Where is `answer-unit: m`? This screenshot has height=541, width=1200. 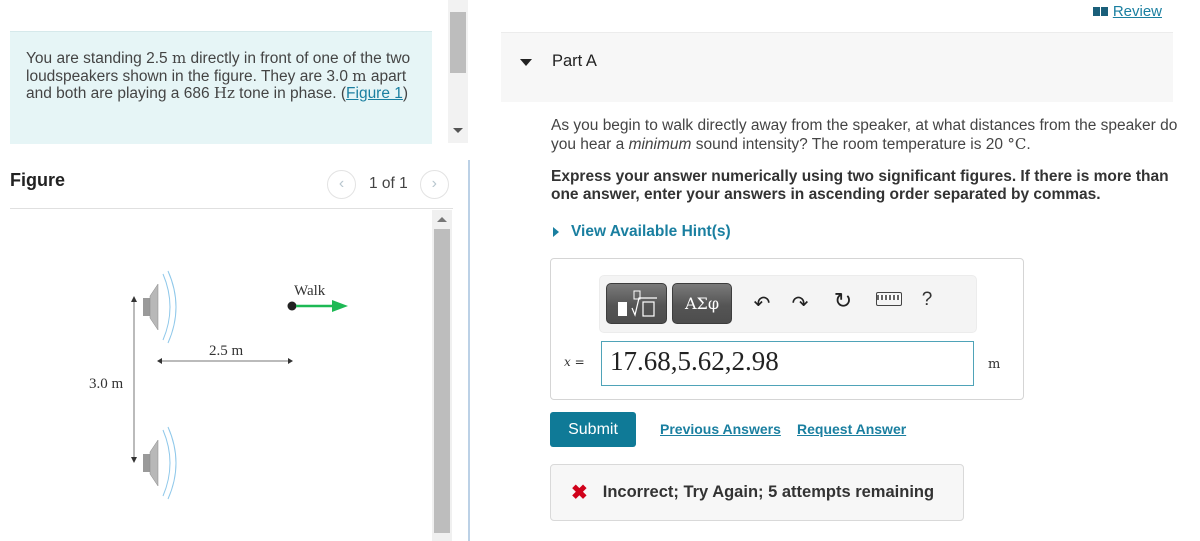 answer-unit: m is located at coordinates (994, 364).